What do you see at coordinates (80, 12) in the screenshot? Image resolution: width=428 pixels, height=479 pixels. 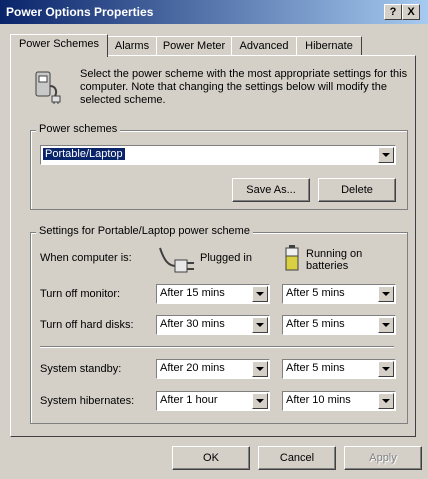 I see `window-title: Power Options Properties` at bounding box center [80, 12].